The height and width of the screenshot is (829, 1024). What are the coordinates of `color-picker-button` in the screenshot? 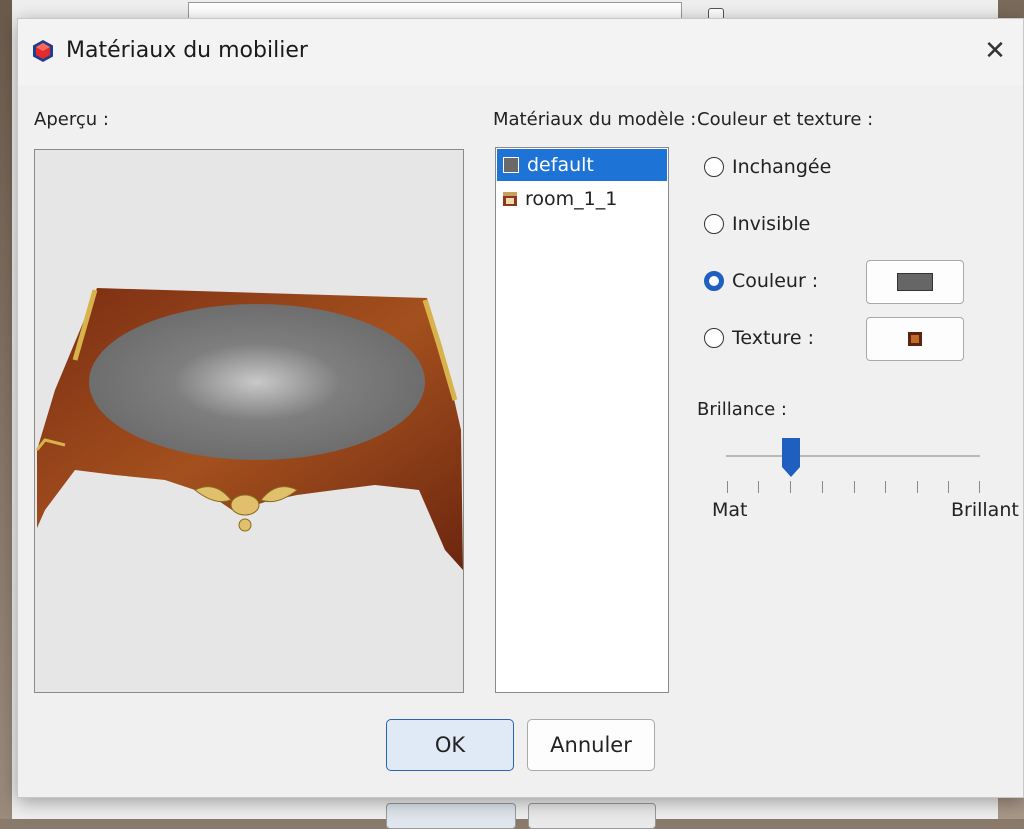 It's located at (915, 282).